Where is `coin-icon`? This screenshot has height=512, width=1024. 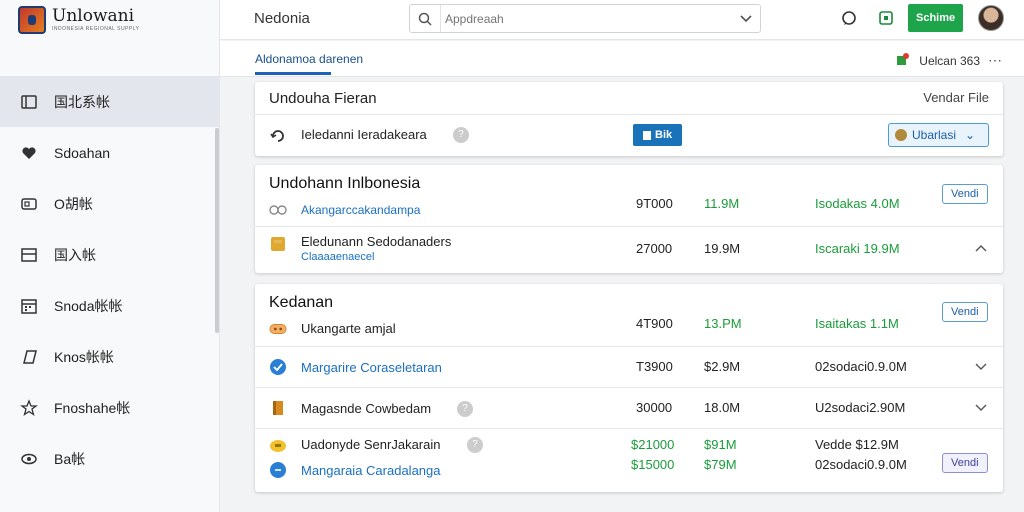 coin-icon is located at coordinates (278, 446).